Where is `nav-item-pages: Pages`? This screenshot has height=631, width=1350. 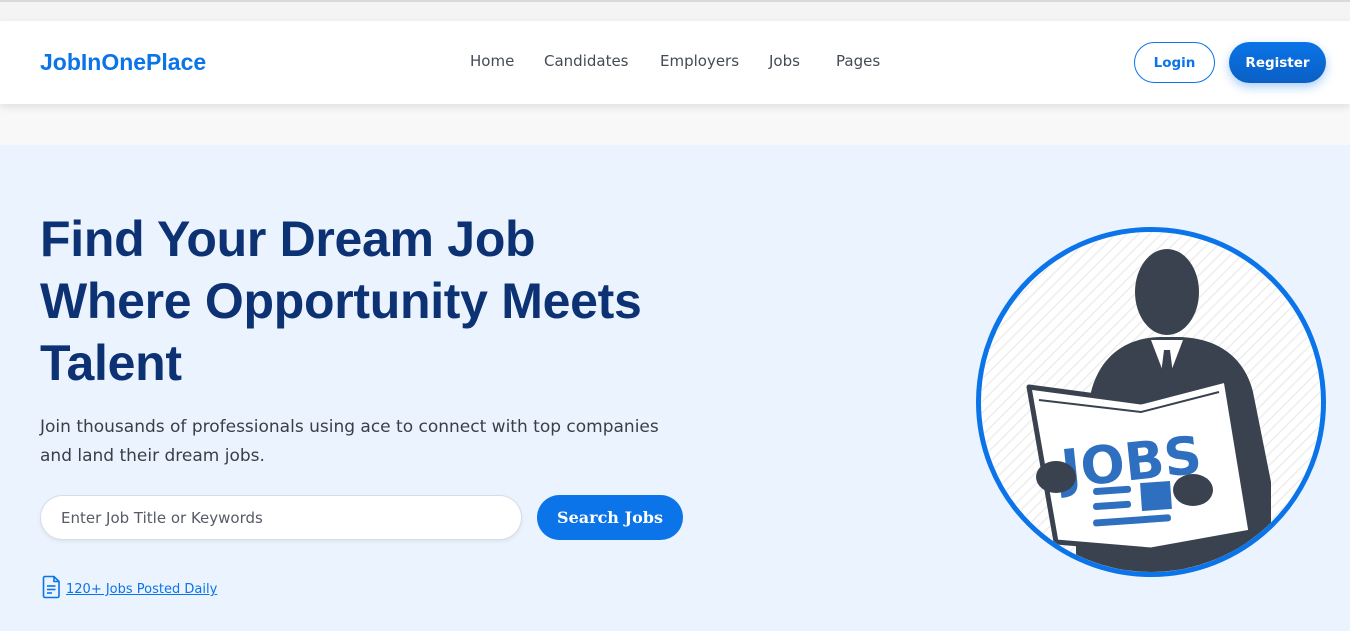
nav-item-pages: Pages is located at coordinates (858, 61).